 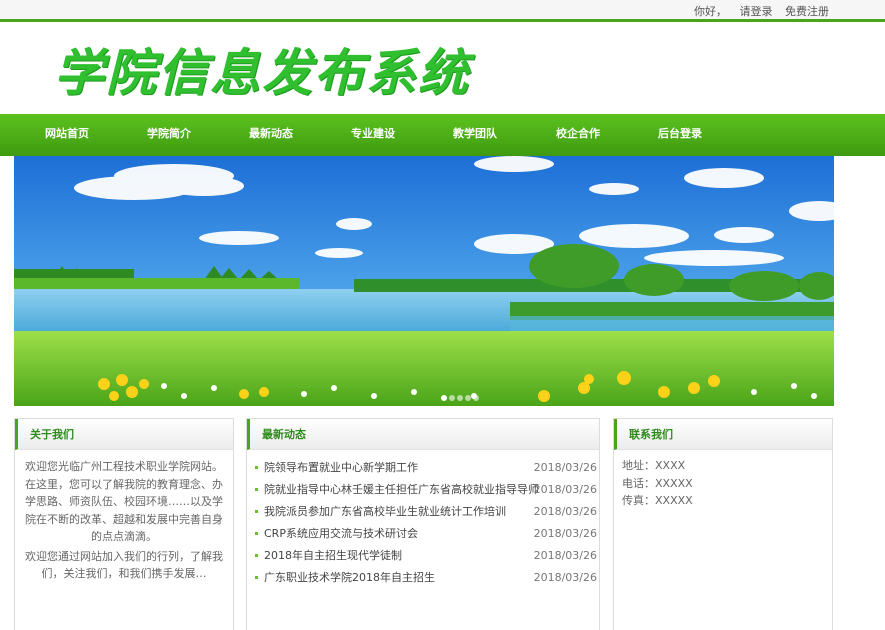 What do you see at coordinates (341, 533) in the screenshot?
I see `news-item-title: CRP系统应用交流与技术研讨会` at bounding box center [341, 533].